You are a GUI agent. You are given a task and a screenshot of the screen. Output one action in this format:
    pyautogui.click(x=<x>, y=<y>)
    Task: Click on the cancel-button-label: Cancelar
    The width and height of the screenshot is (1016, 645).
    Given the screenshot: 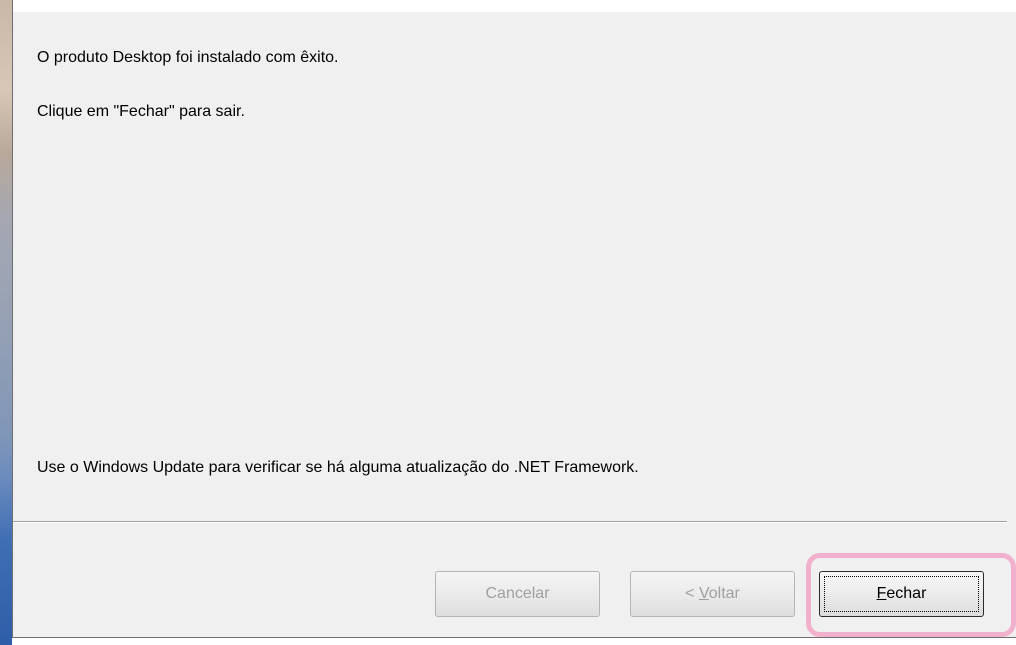 What is the action you would take?
    pyautogui.click(x=517, y=593)
    